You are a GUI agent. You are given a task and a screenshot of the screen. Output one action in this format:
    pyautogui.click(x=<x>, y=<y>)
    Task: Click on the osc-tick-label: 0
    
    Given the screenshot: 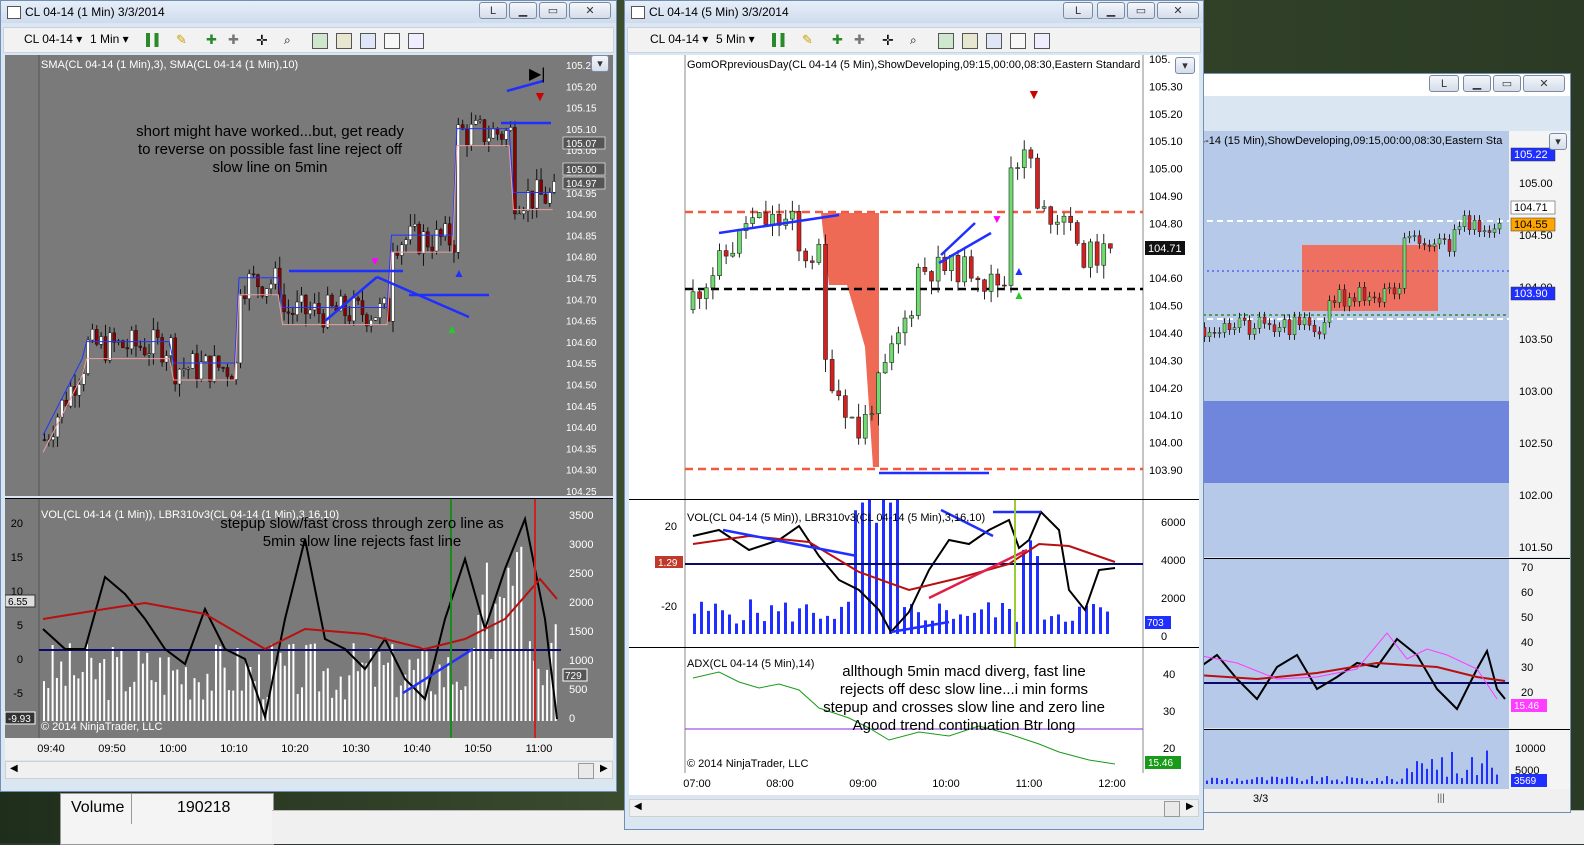 What is the action you would take?
    pyautogui.click(x=20, y=660)
    